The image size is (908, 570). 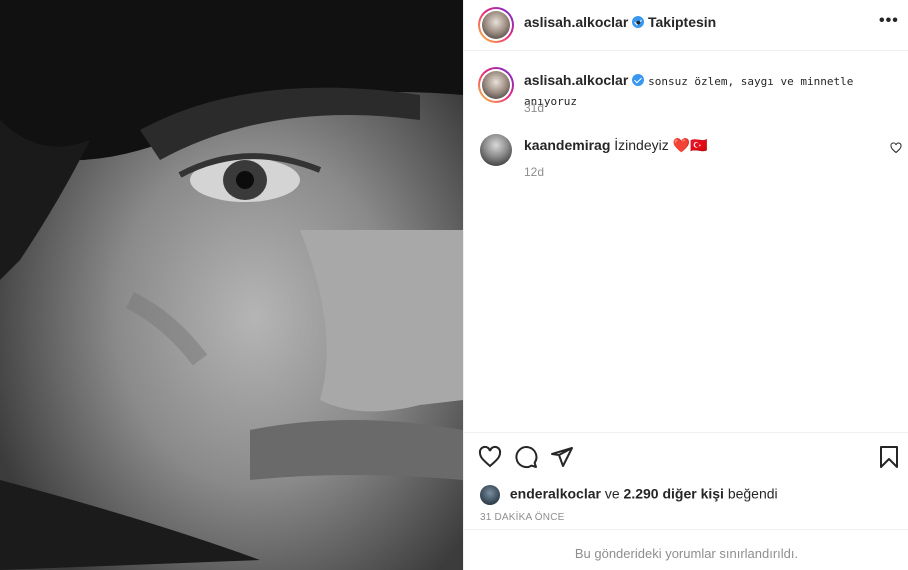 What do you see at coordinates (889, 457) in the screenshot?
I see `save-icon` at bounding box center [889, 457].